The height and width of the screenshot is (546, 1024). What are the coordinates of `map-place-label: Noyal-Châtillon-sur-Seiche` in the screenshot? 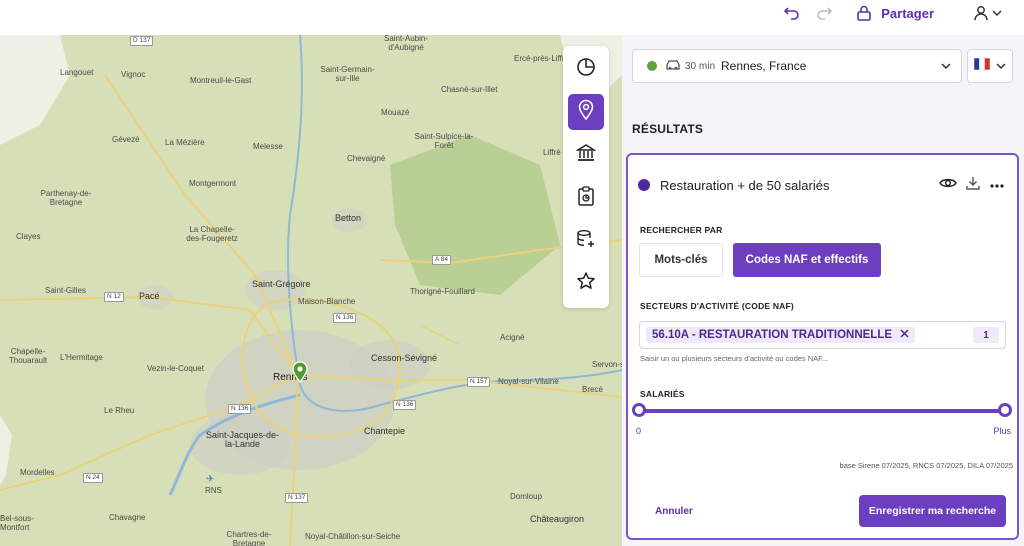 It's located at (353, 536).